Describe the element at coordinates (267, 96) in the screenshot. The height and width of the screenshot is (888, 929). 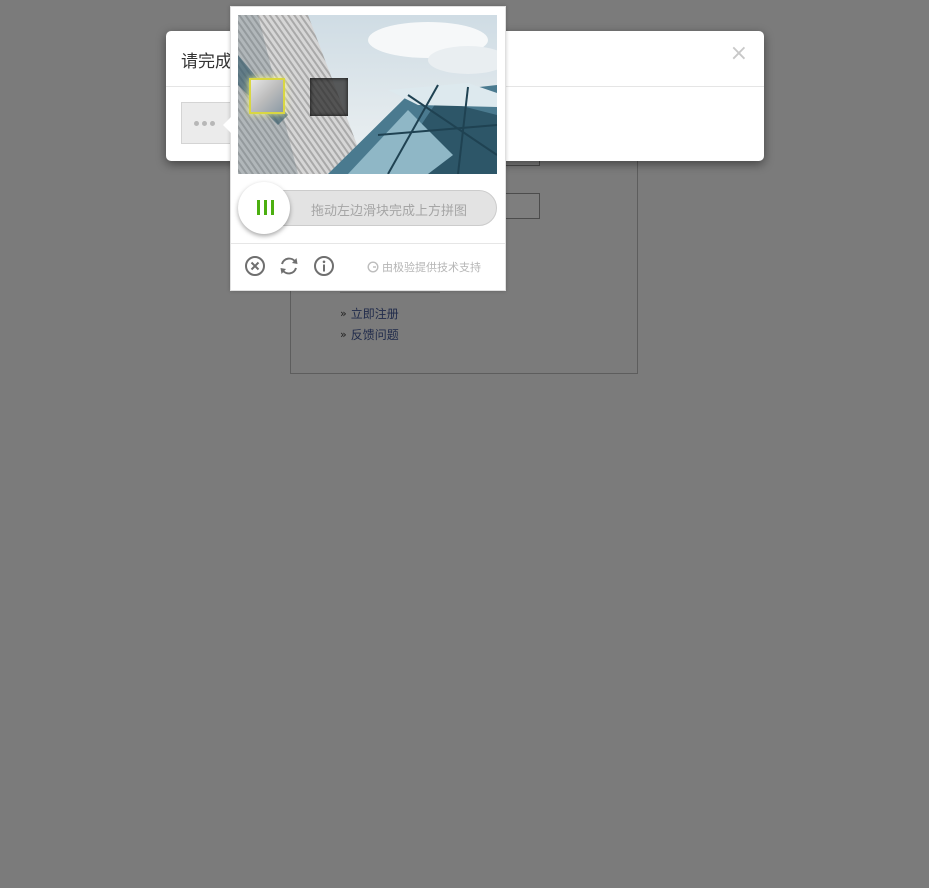
I see `puzzle-piece` at that location.